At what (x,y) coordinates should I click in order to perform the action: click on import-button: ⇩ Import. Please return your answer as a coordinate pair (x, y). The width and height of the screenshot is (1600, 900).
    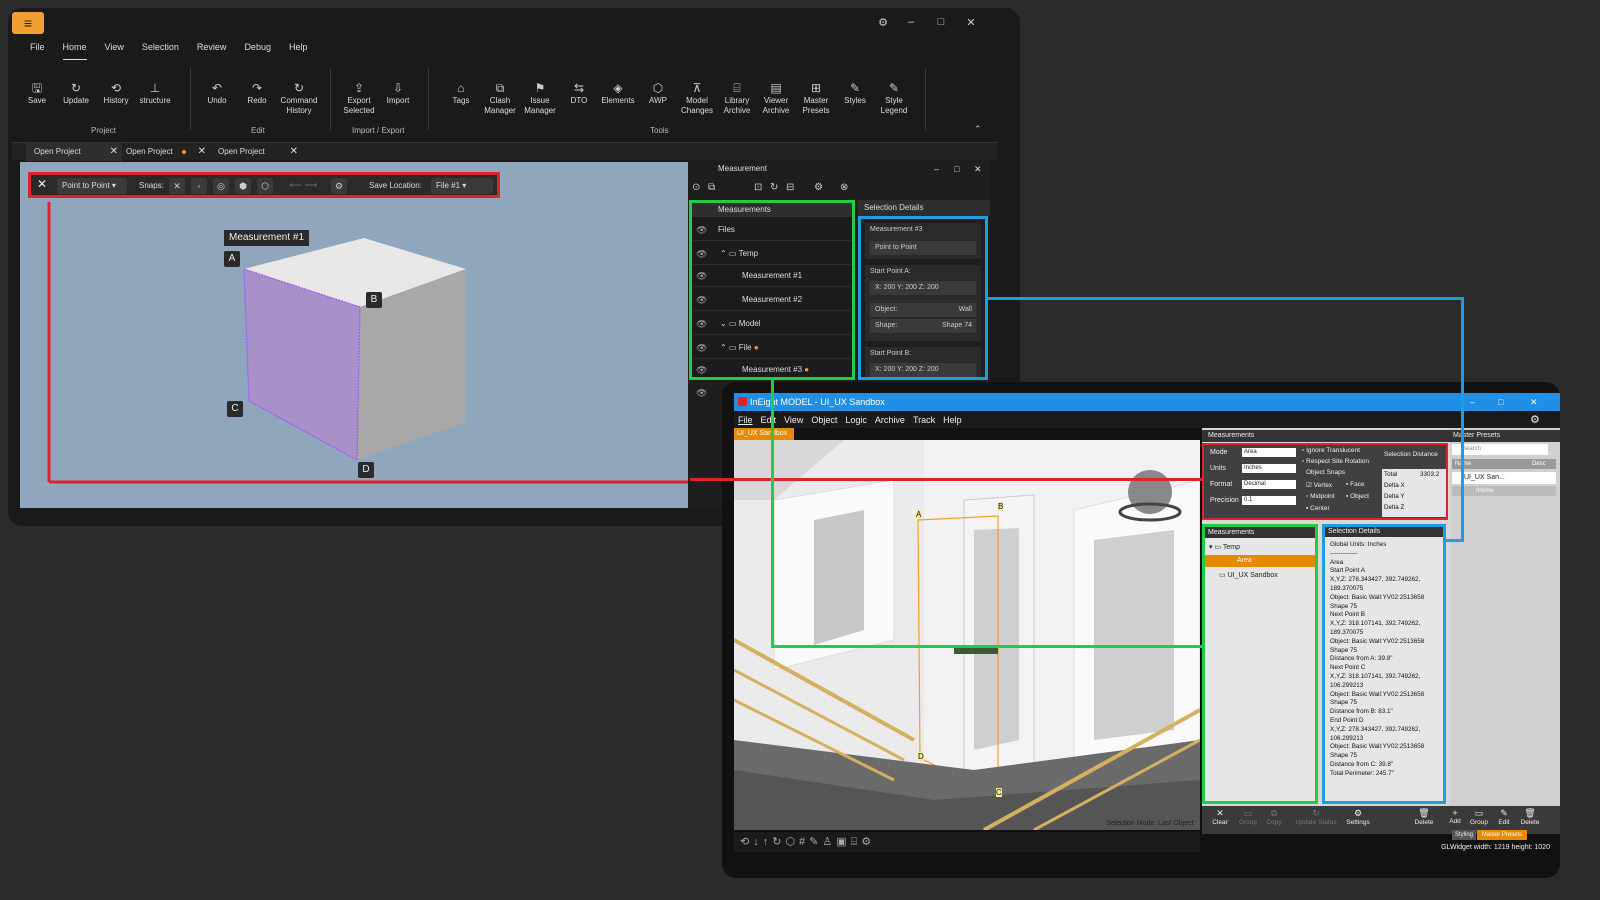
    Looking at the image, I should click on (398, 93).